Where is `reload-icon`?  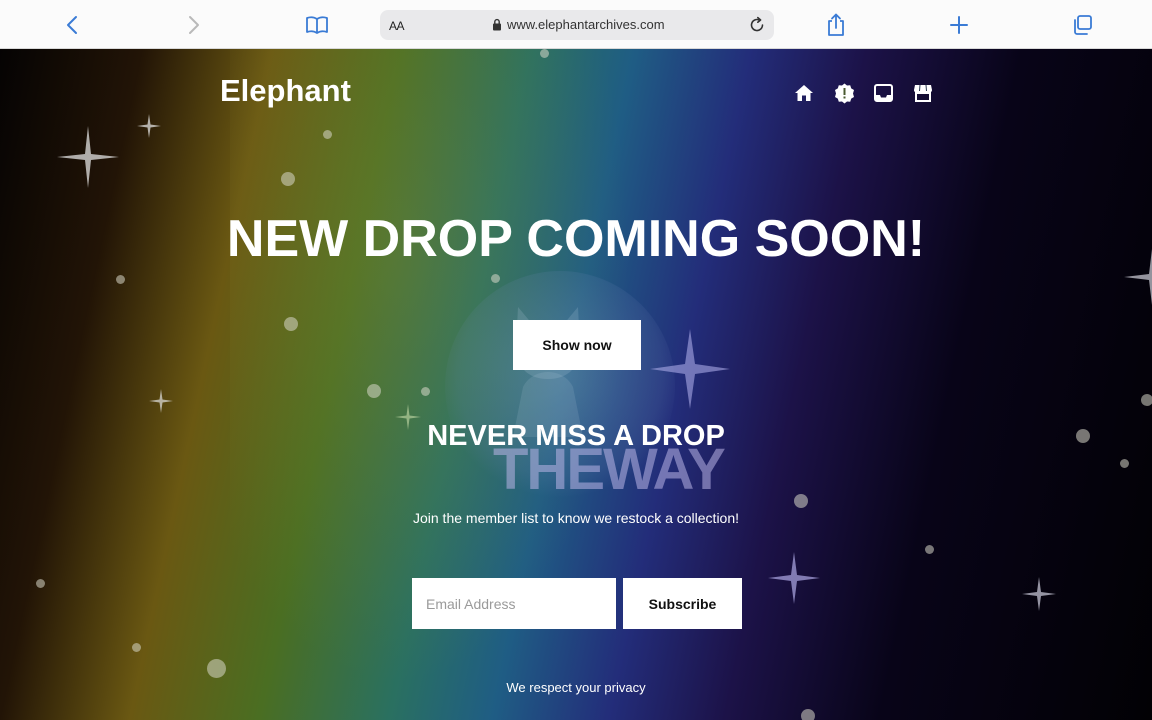
reload-icon is located at coordinates (757, 25).